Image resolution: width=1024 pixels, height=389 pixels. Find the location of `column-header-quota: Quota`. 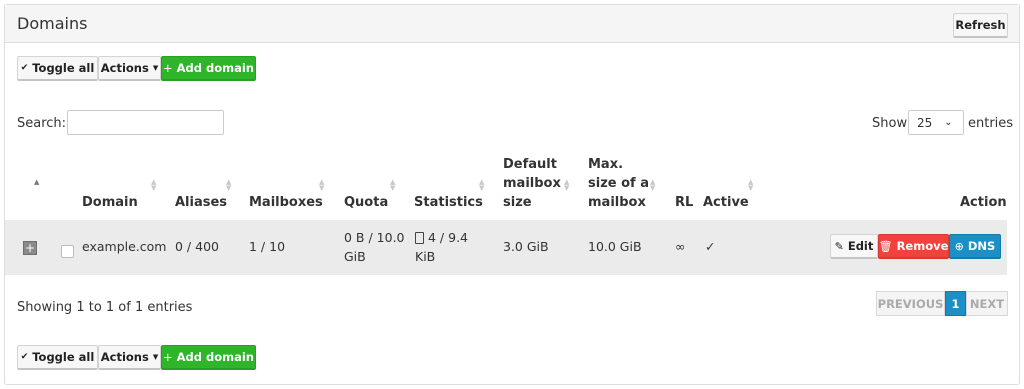

column-header-quota: Quota is located at coordinates (366, 202).